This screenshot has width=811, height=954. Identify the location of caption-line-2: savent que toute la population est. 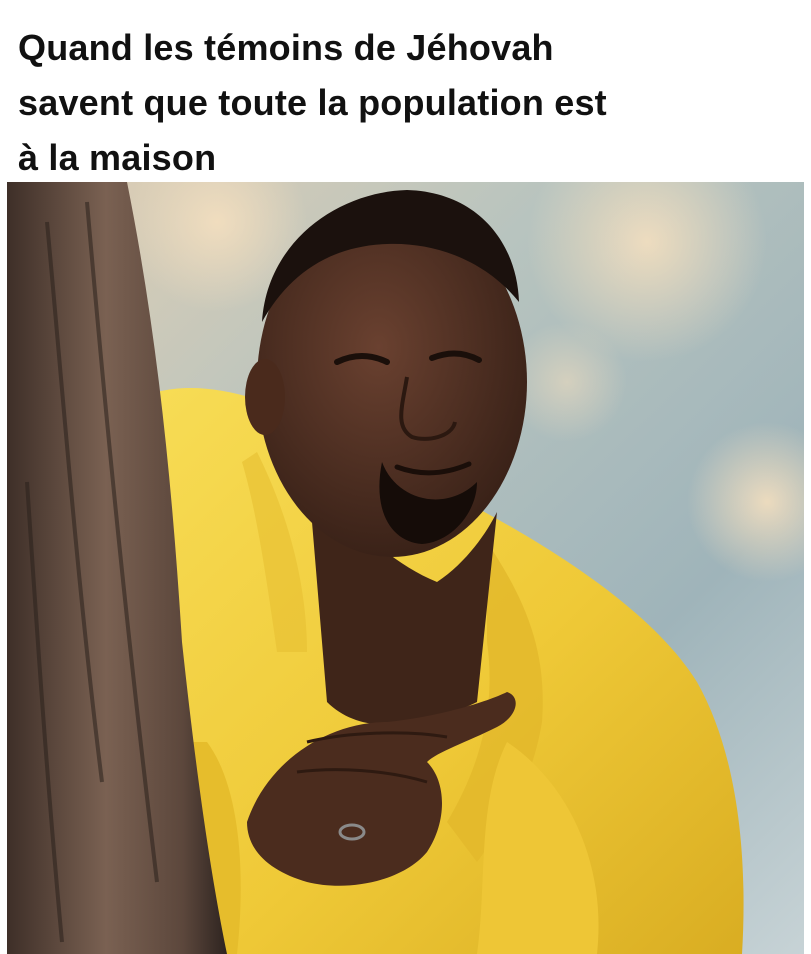
(312, 102).